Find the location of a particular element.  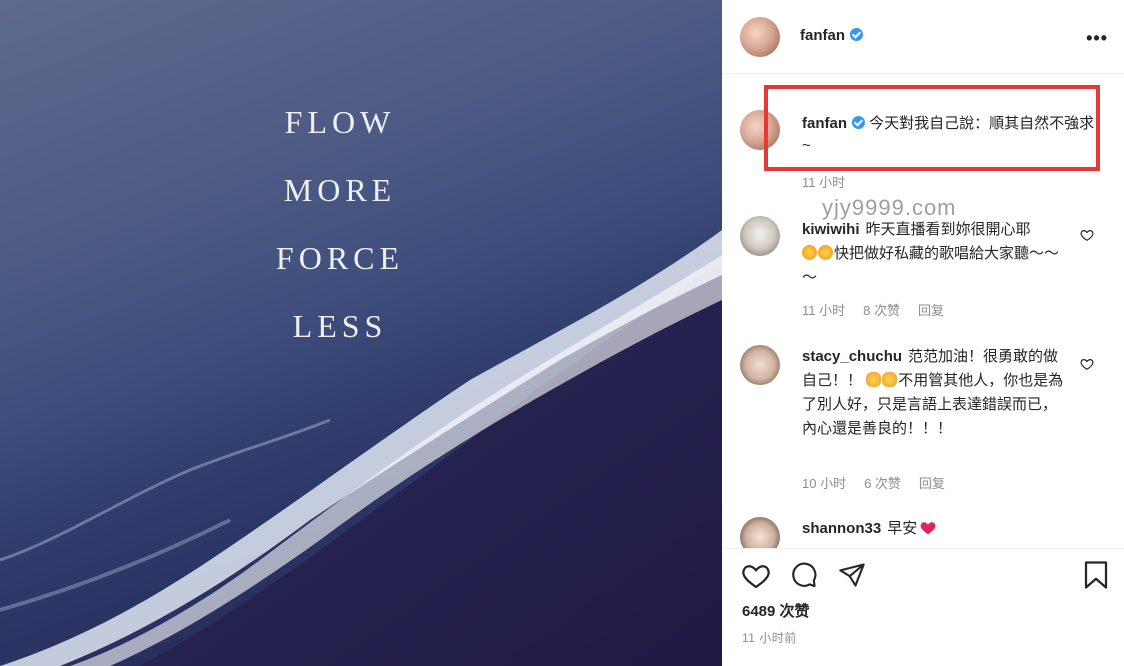

highlight-box is located at coordinates (932, 128).